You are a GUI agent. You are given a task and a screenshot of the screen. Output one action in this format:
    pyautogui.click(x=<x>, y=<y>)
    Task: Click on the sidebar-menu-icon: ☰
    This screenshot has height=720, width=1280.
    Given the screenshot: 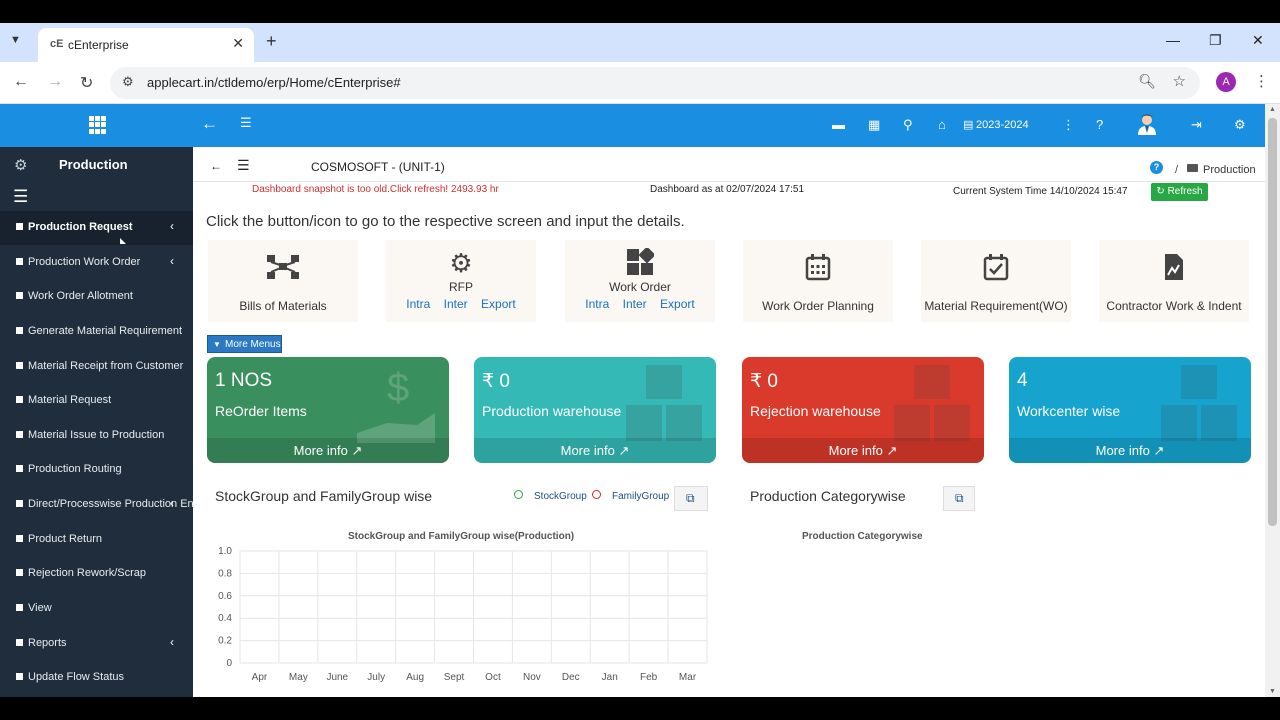 What is the action you would take?
    pyautogui.click(x=20, y=197)
    